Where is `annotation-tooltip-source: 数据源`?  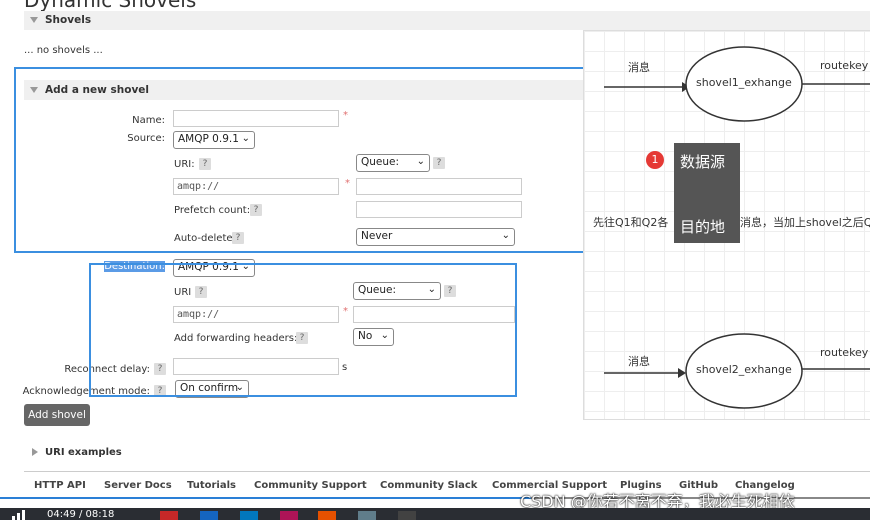 annotation-tooltip-source: 数据源 is located at coordinates (707, 172).